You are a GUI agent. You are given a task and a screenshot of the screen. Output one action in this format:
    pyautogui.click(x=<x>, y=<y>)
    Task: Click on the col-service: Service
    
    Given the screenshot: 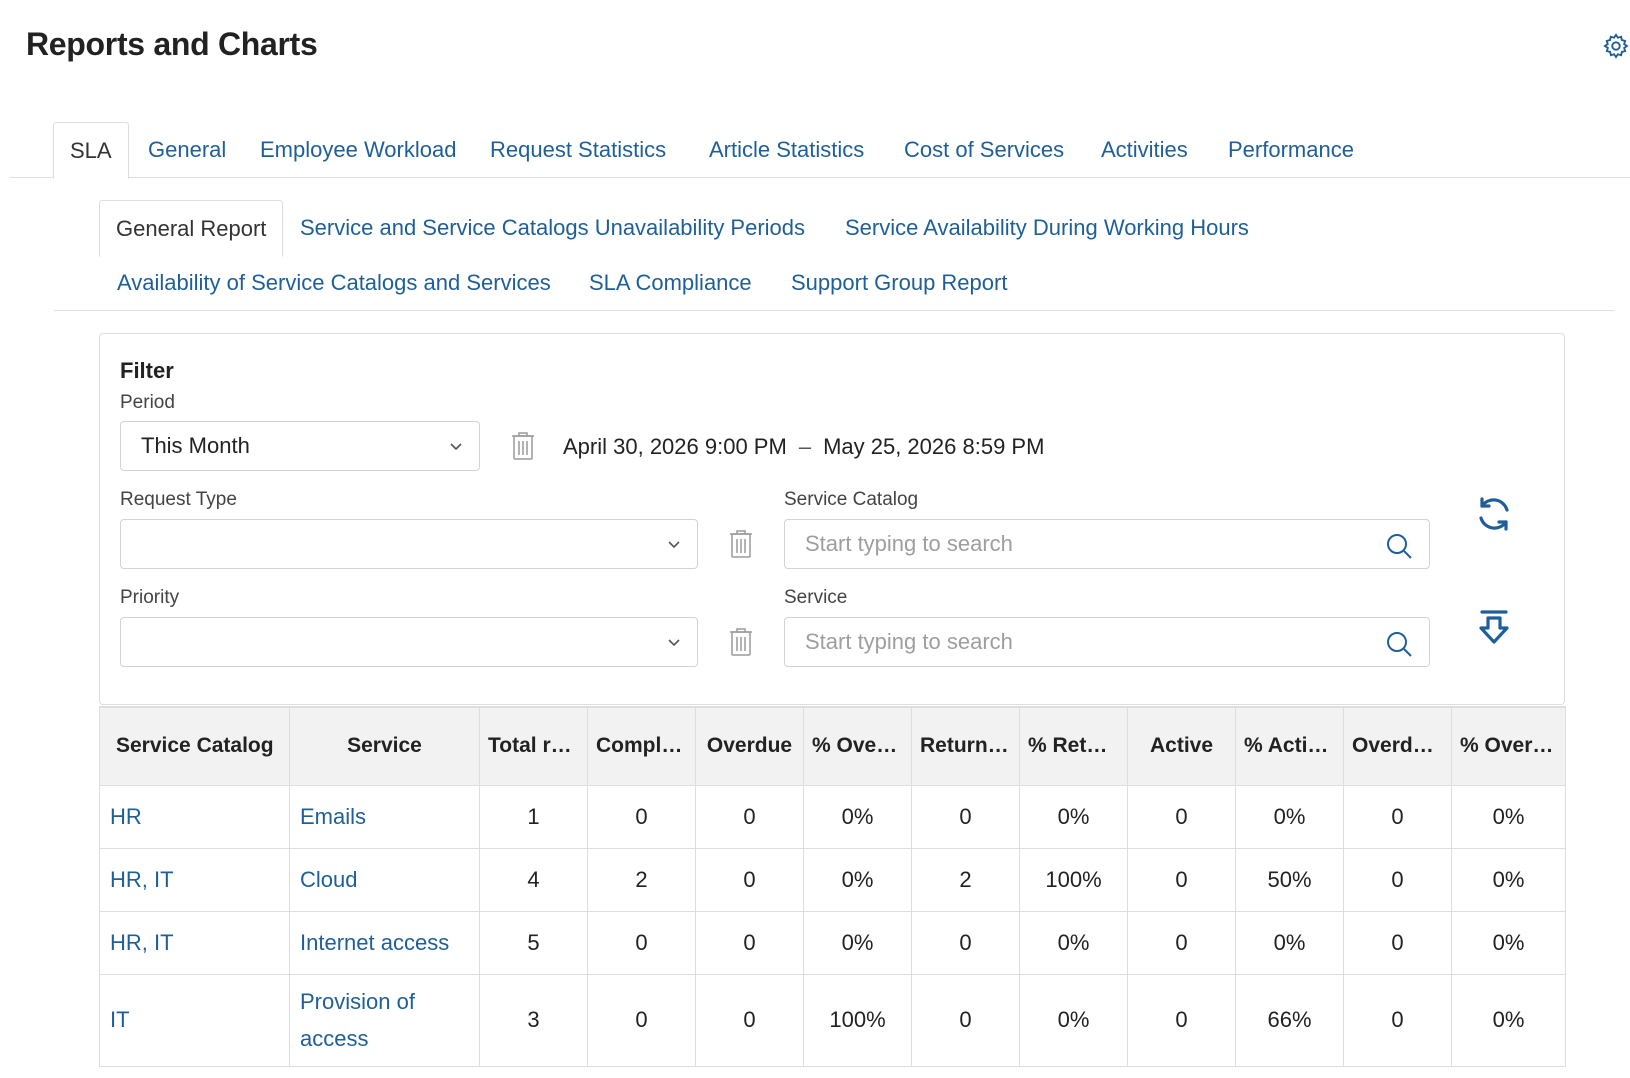 What is the action you would take?
    pyautogui.click(x=384, y=746)
    